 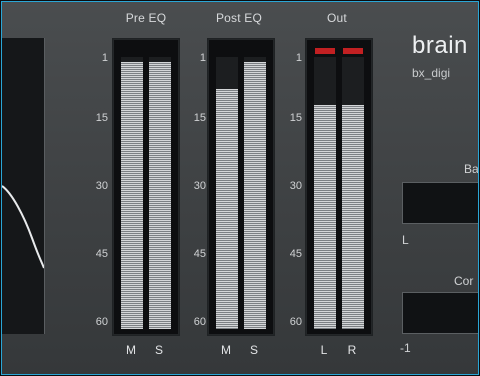 I want to click on brand-title: brain, so click(x=440, y=45).